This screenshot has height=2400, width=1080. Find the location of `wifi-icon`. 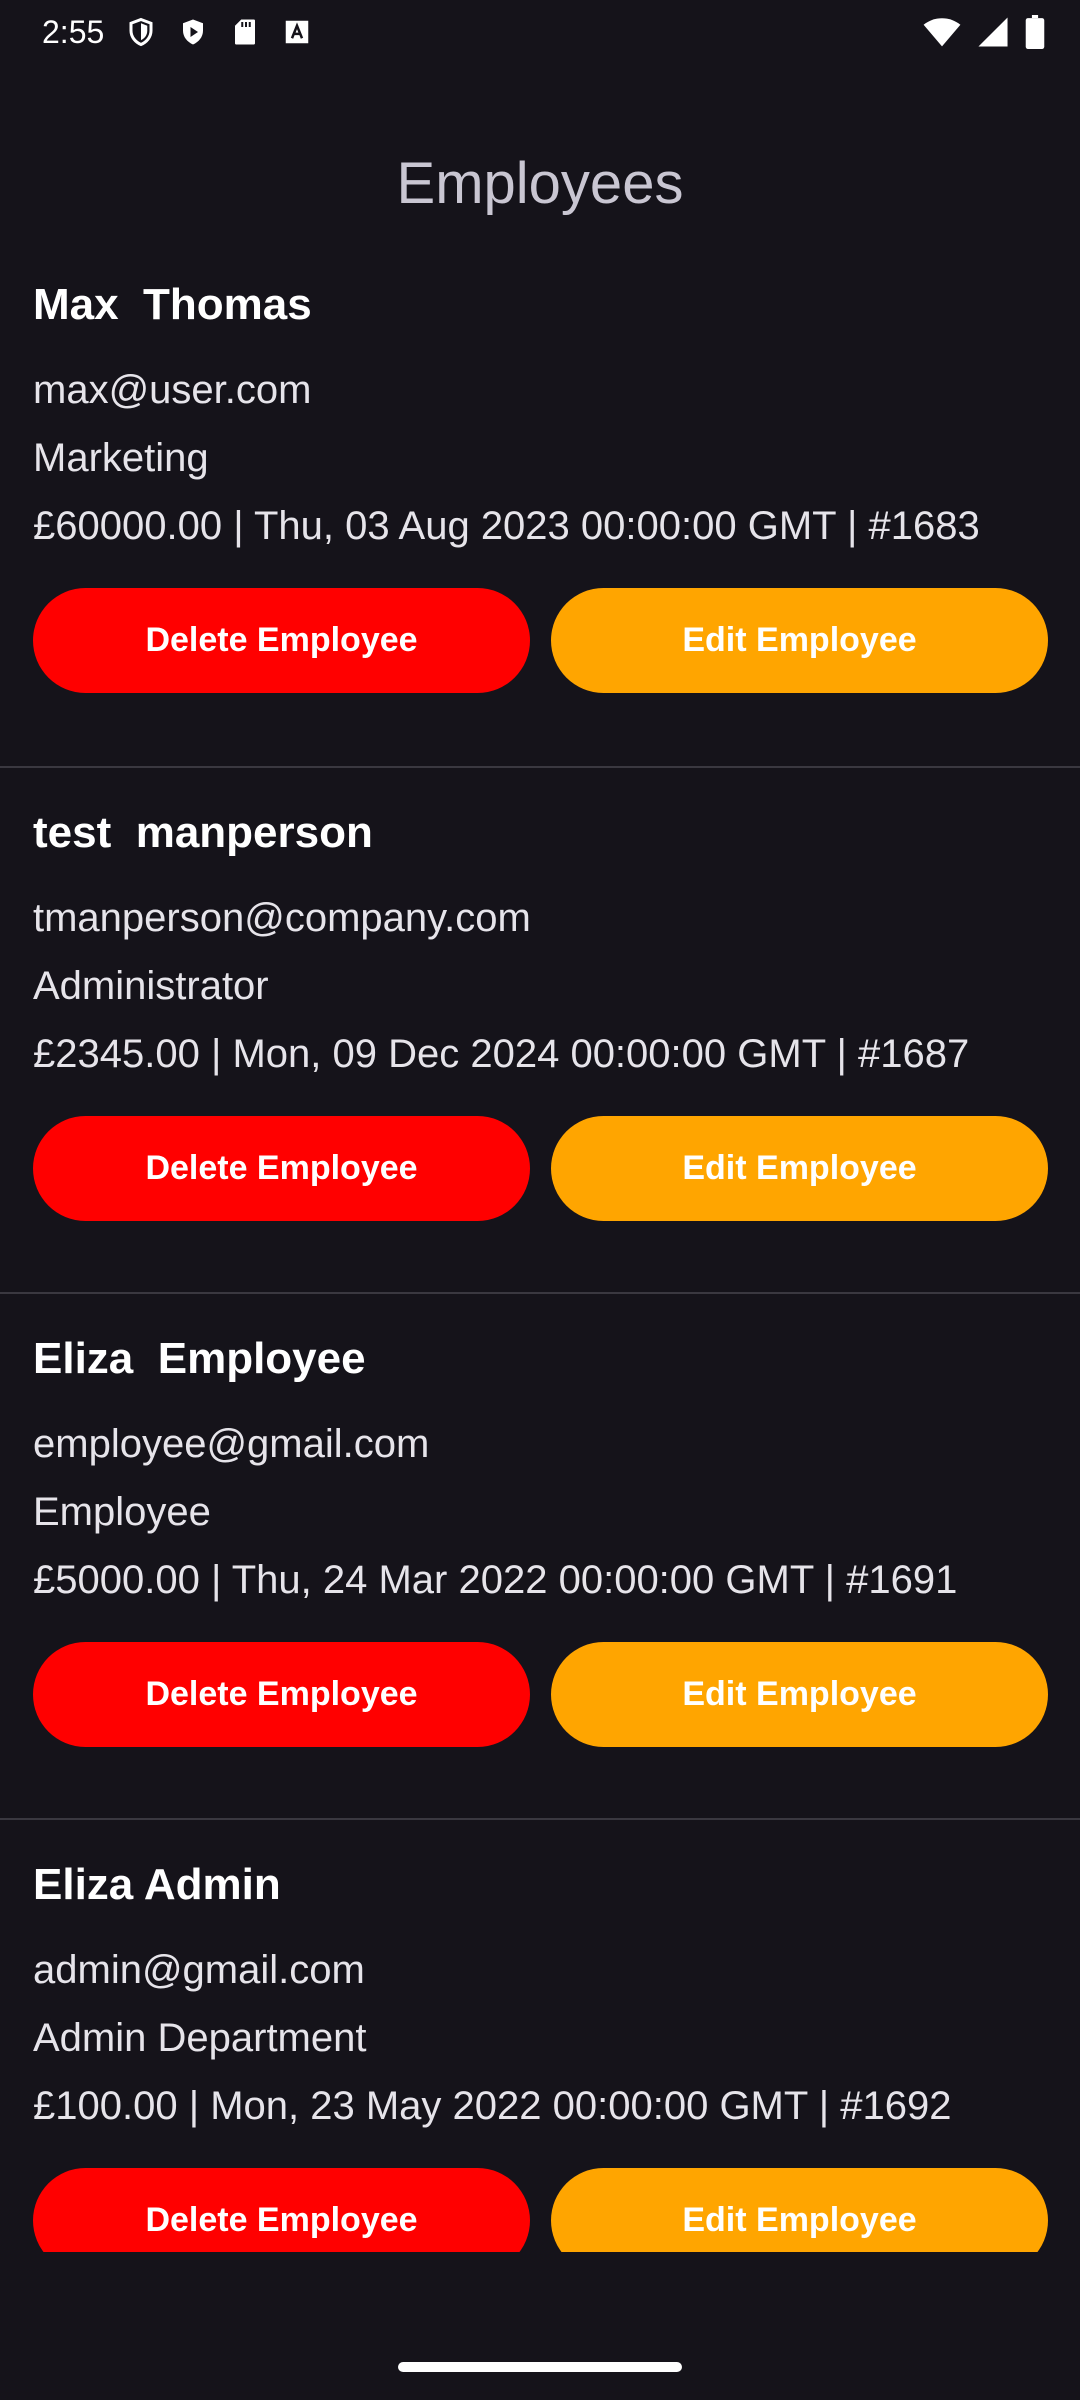

wifi-icon is located at coordinates (942, 32).